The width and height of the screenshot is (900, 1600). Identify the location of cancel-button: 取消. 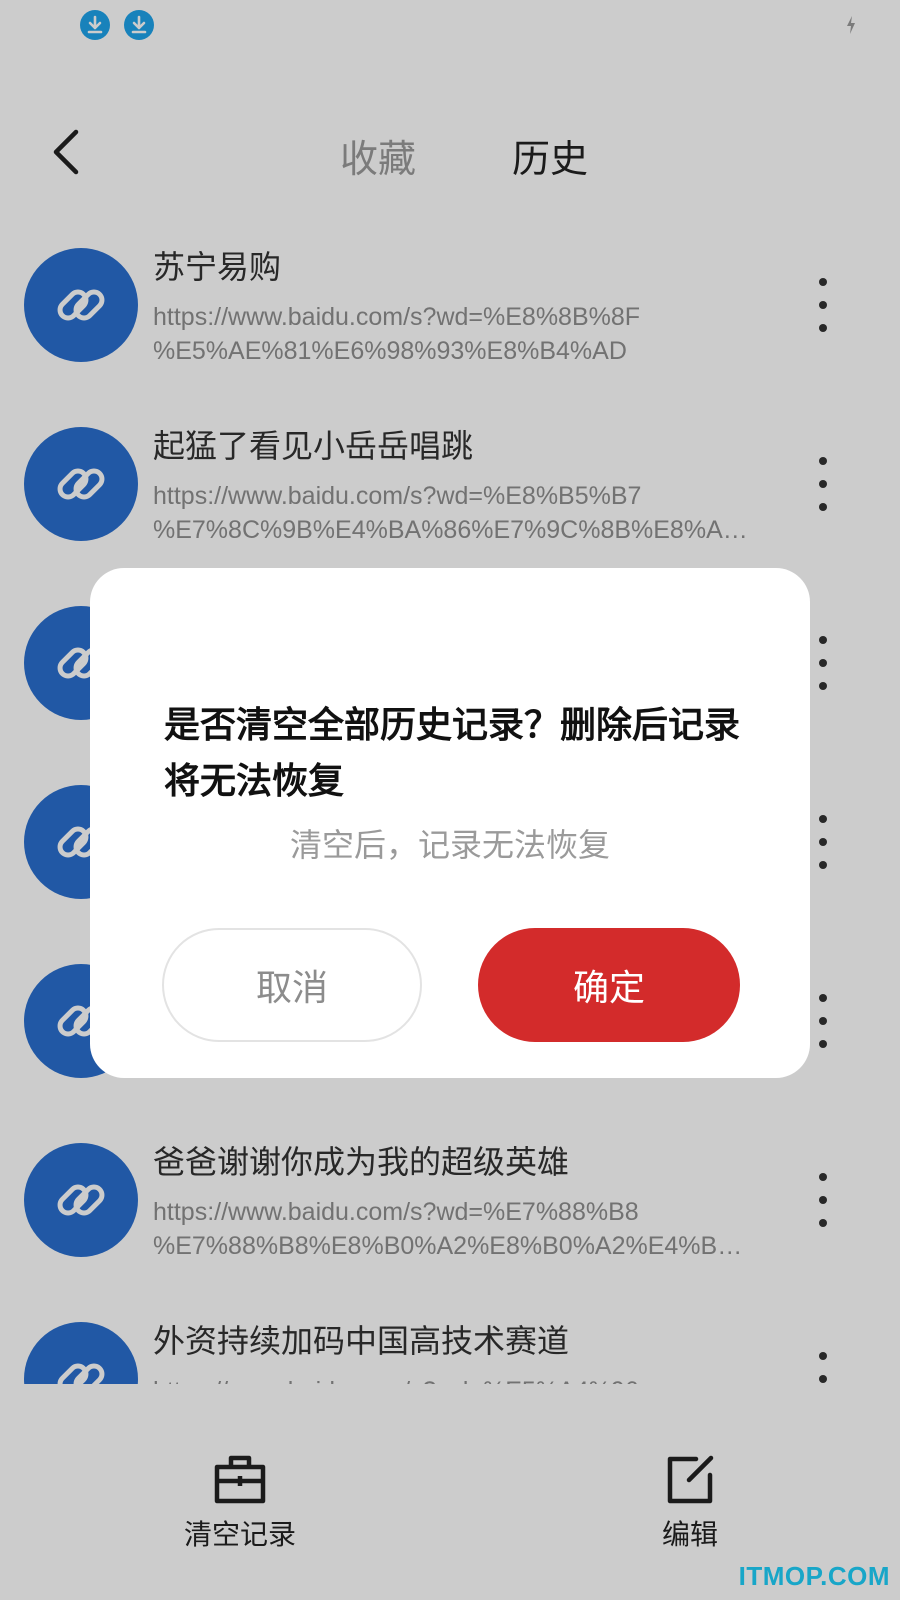
(292, 985).